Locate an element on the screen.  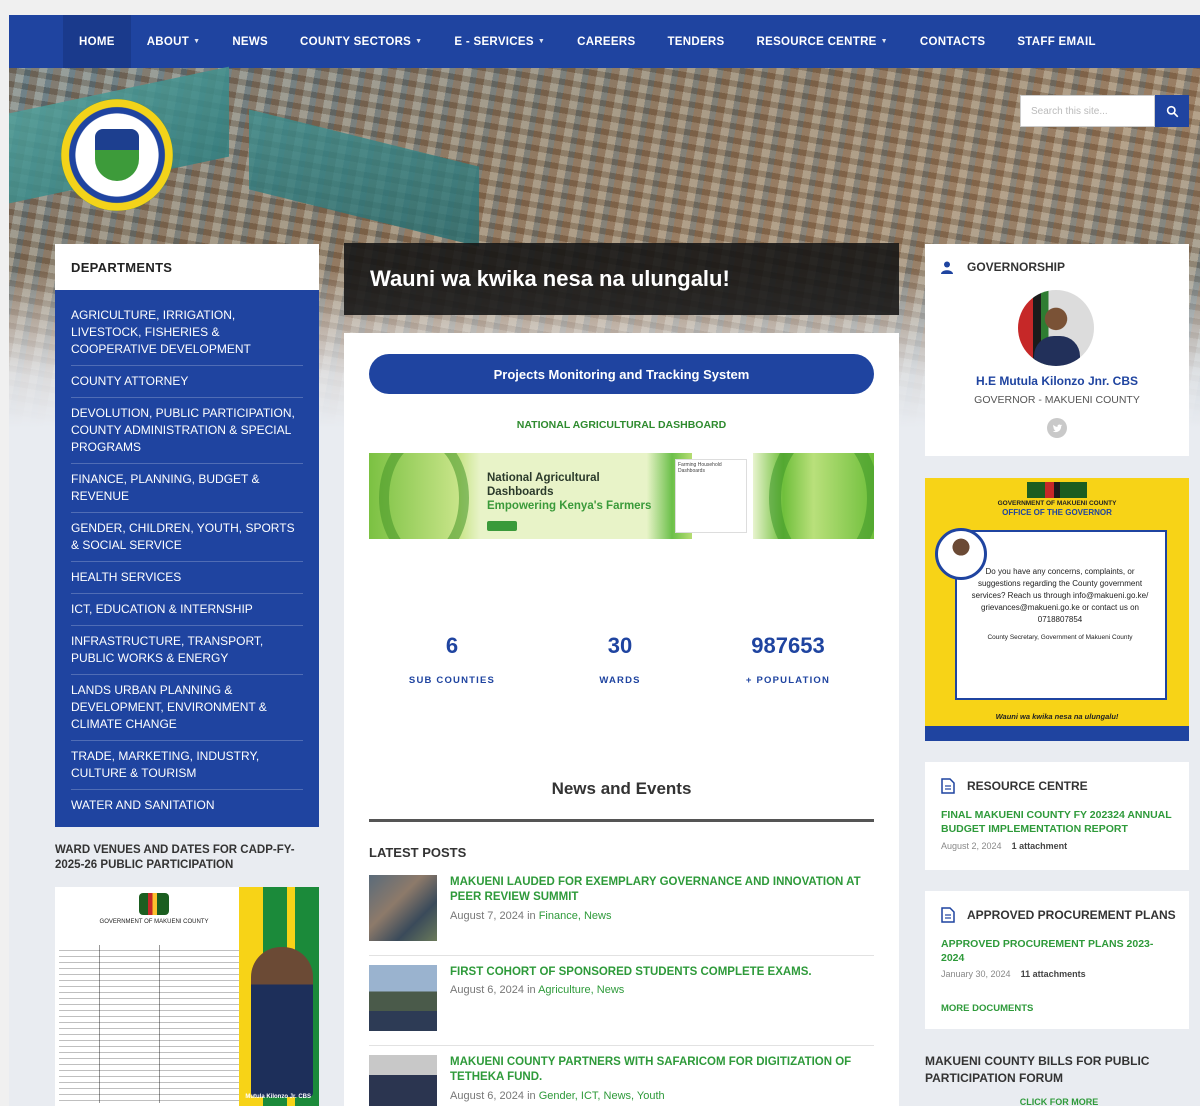
leaf-swirl-decoration is located at coordinates (821, 496).